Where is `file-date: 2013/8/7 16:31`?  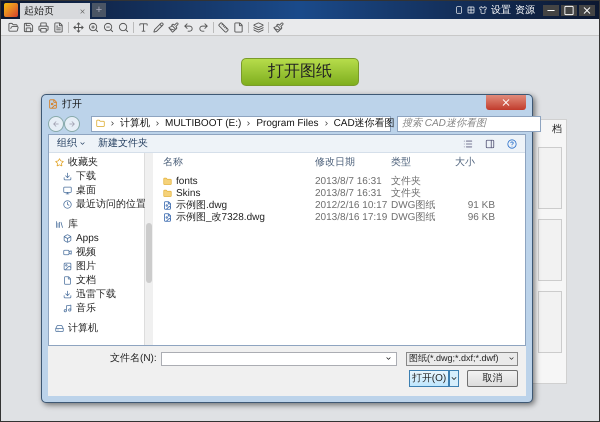
file-date: 2013/8/7 16:31 is located at coordinates (349, 181).